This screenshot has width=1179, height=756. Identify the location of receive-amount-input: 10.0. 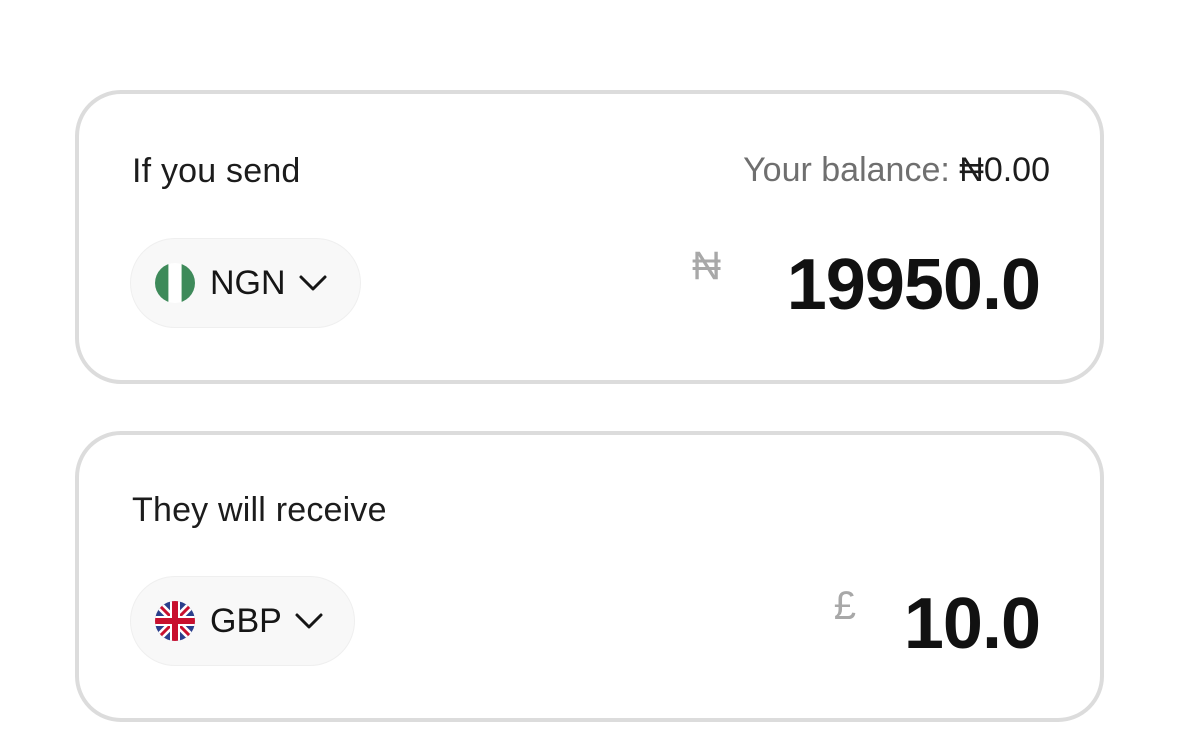
(972, 624).